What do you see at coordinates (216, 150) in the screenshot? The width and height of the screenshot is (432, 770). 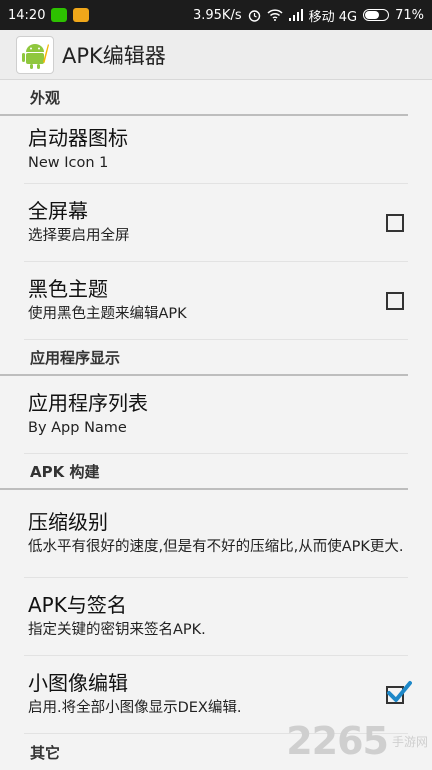 I see `pref-launcher-icon: 启动器图标 New Icon 1` at bounding box center [216, 150].